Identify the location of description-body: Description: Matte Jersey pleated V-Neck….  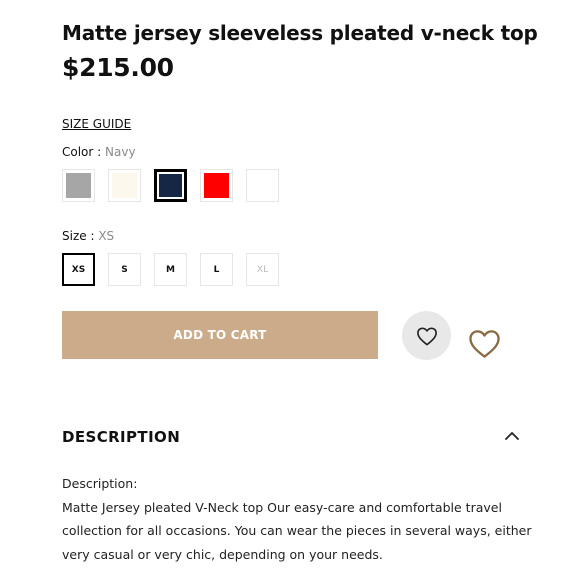
(297, 519).